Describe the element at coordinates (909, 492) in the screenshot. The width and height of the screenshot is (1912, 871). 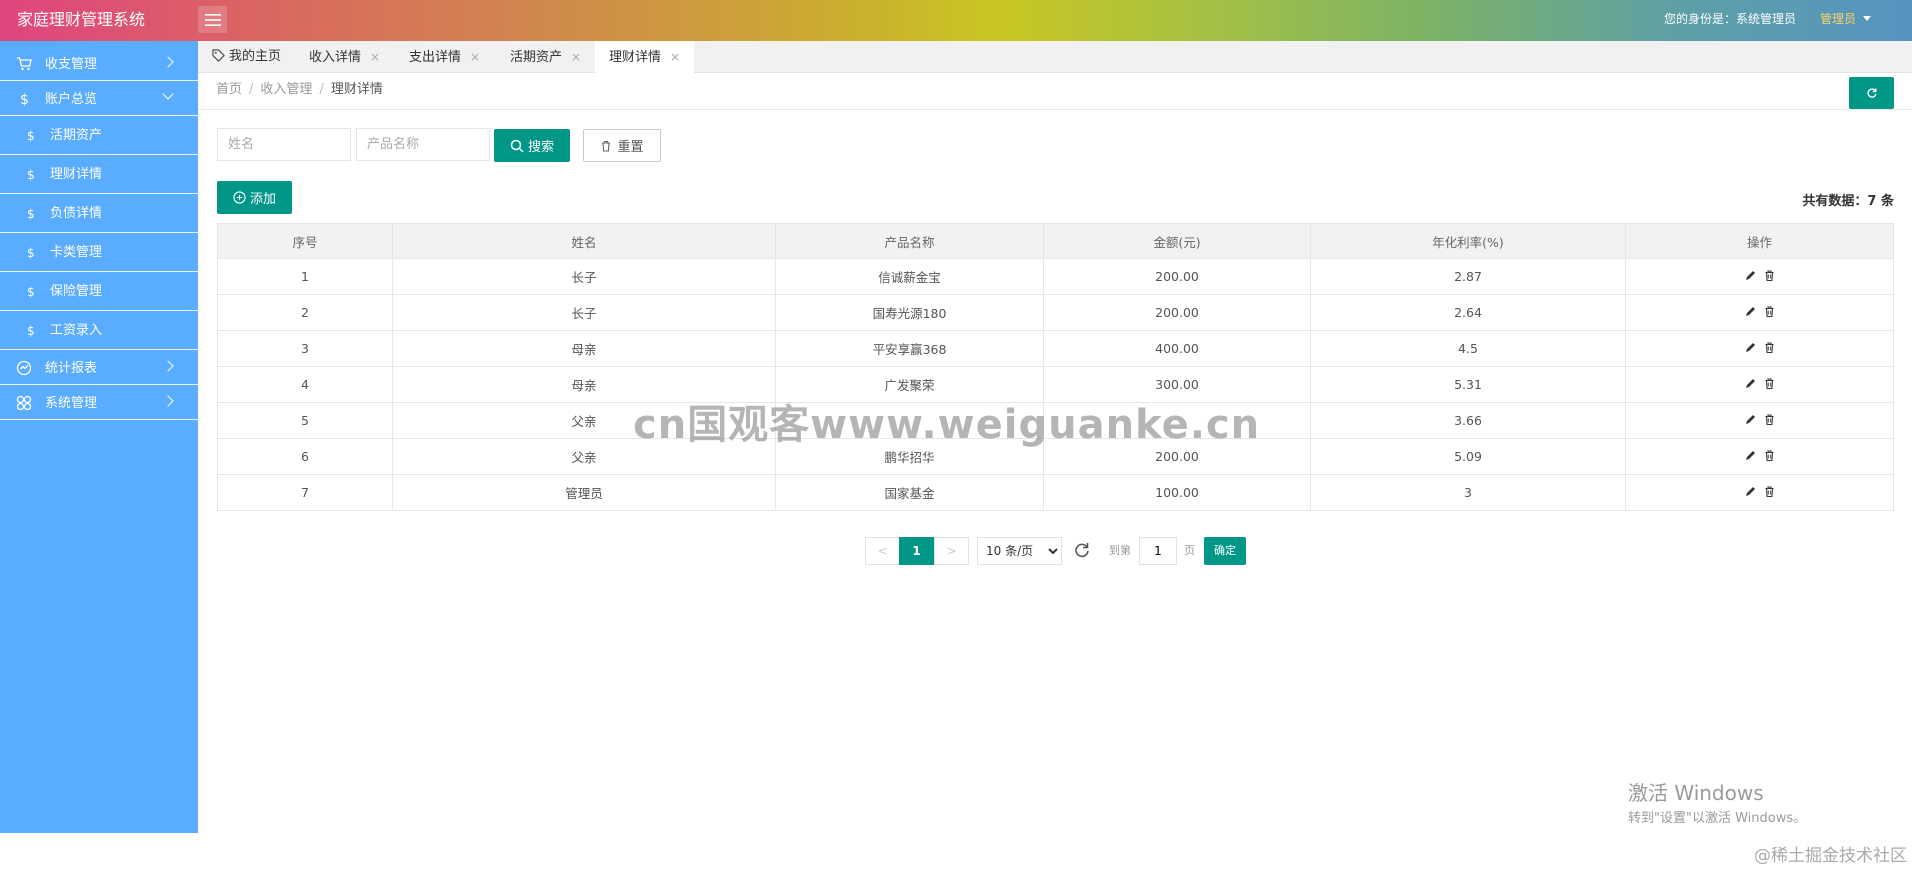
I see `cell-product: 国家基金` at that location.